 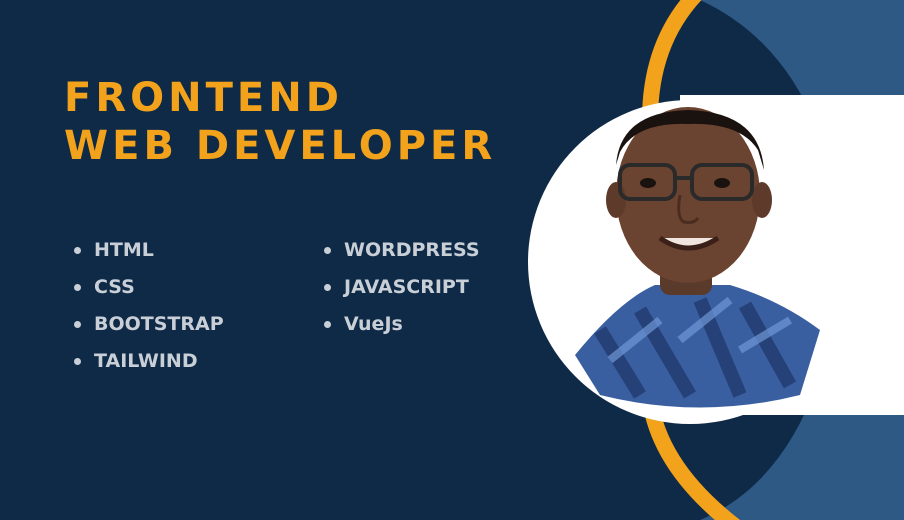 What do you see at coordinates (280, 146) in the screenshot?
I see `title-line-2: WEB DEVELOPER` at bounding box center [280, 146].